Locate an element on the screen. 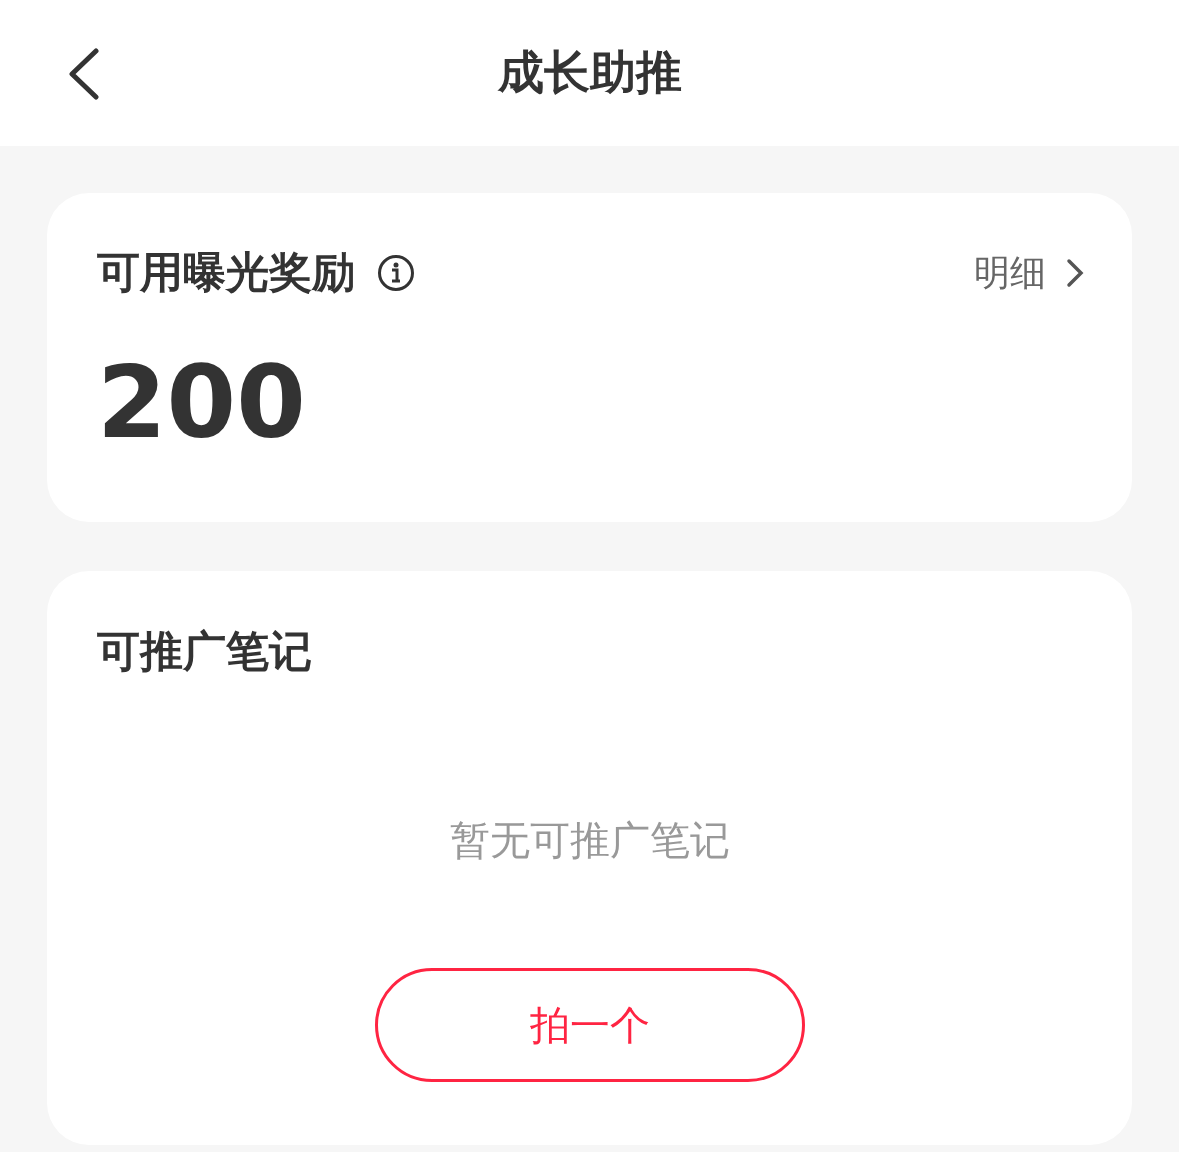  back-icon is located at coordinates (84, 74).